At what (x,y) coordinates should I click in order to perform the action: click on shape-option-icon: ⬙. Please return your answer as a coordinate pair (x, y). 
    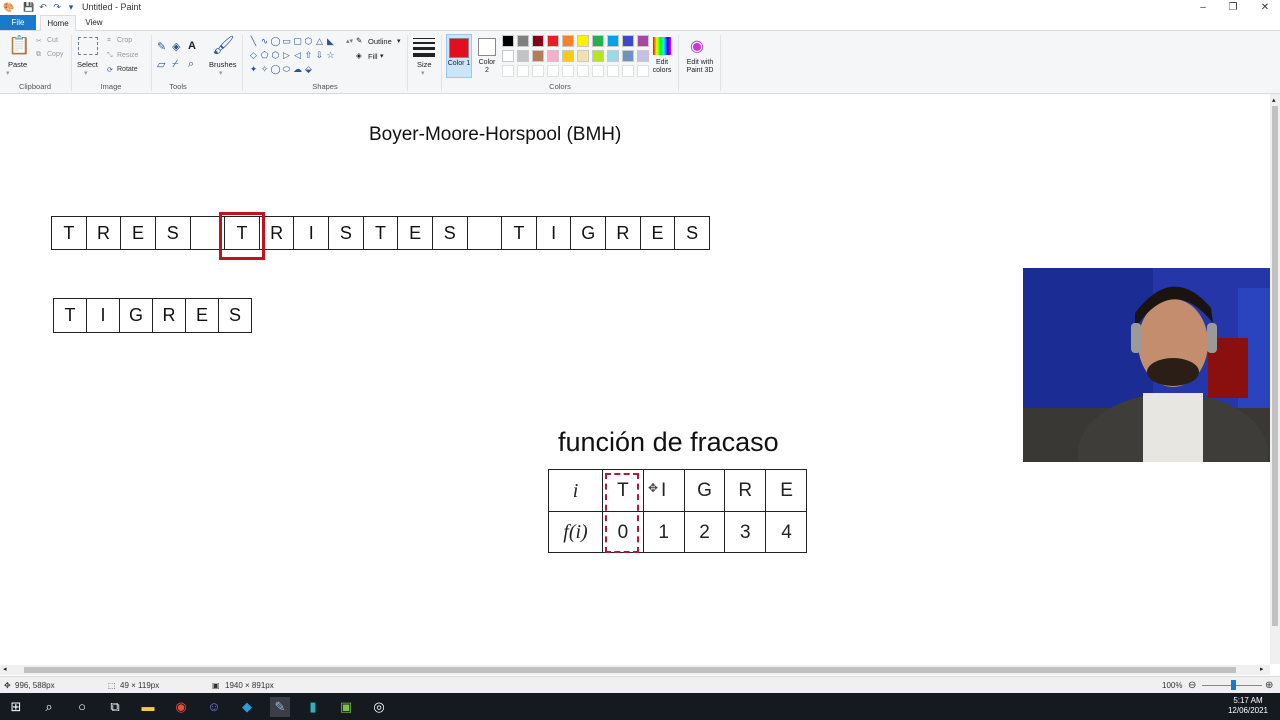
    Looking at the image, I should click on (308, 69).